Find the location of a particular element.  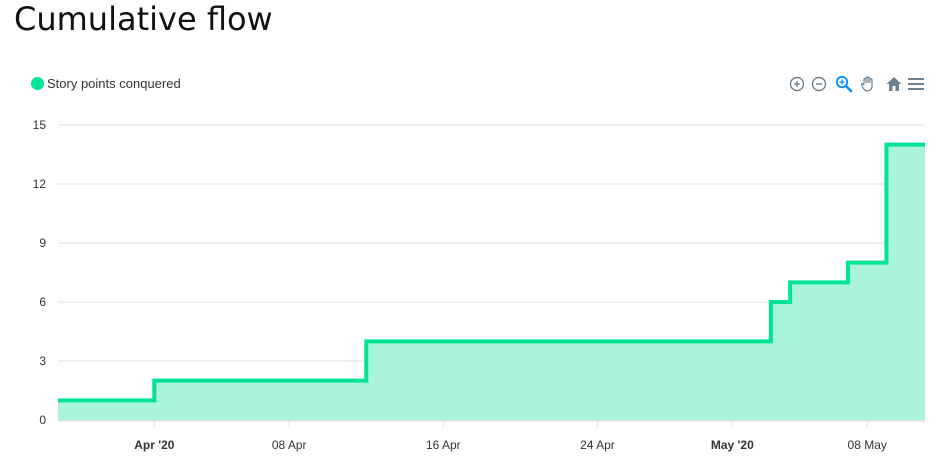

y-tick-label: 3 is located at coordinates (42, 361).